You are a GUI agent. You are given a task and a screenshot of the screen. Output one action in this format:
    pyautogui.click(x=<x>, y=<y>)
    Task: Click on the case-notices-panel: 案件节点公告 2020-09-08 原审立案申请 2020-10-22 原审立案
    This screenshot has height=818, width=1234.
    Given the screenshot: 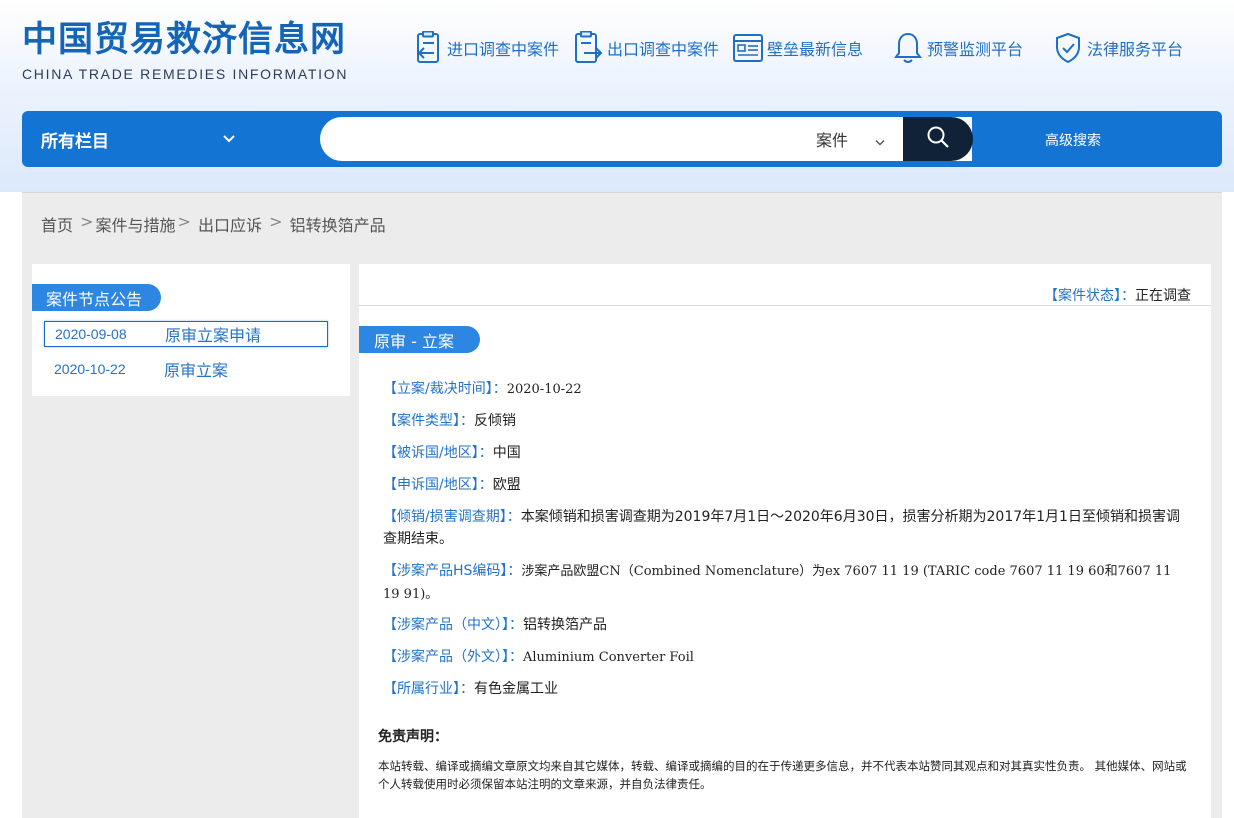 What is the action you would take?
    pyautogui.click(x=191, y=330)
    